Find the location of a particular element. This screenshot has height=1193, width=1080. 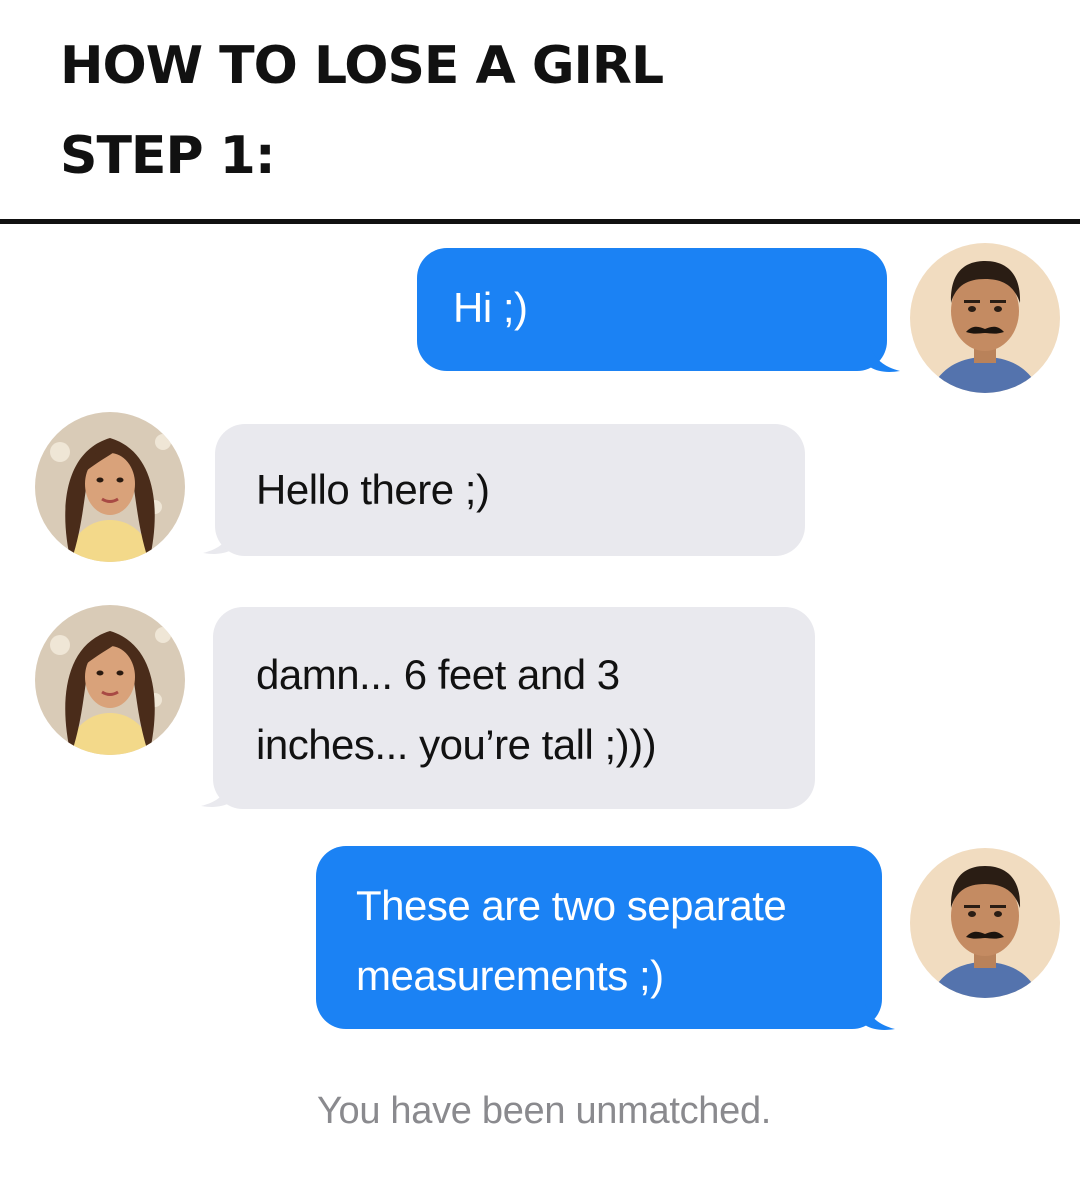

header-divider is located at coordinates (540, 221).